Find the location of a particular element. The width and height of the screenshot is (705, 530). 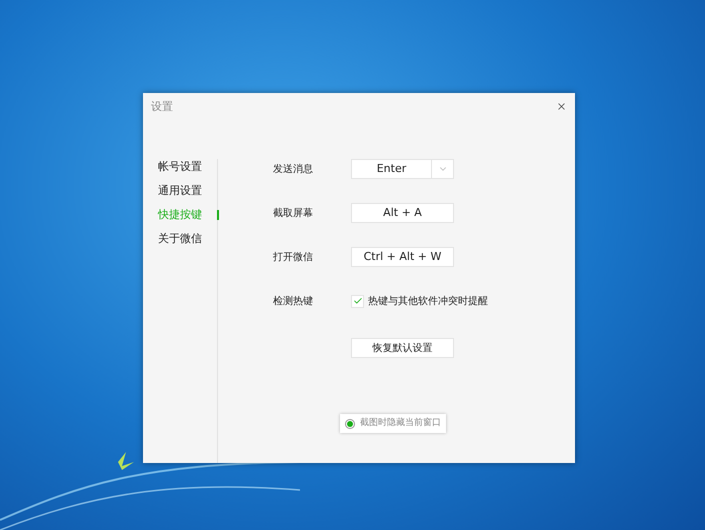

setting-label: 截取屏幕 is located at coordinates (293, 213).